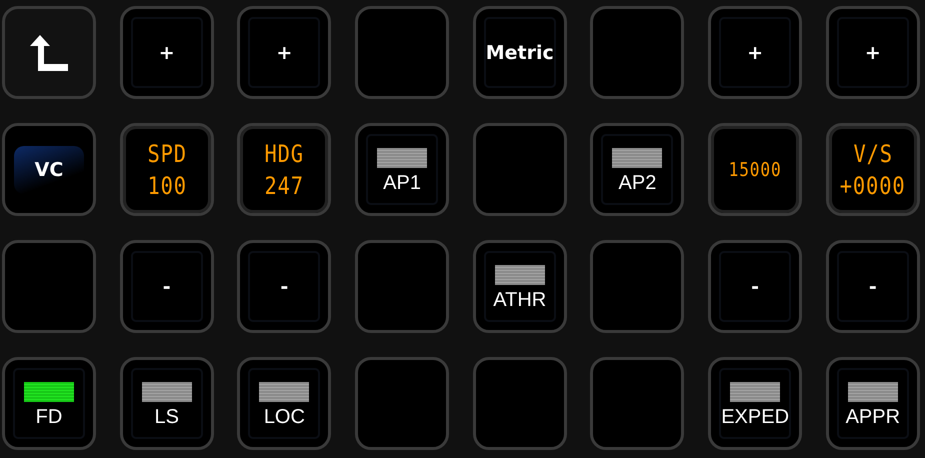 This screenshot has height=458, width=925. Describe the element at coordinates (872, 153) in the screenshot. I see `display-readout: V/S` at that location.